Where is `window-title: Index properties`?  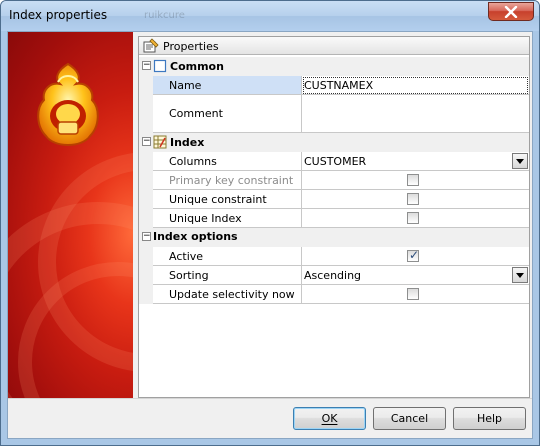
window-title: Index properties is located at coordinates (58, 15).